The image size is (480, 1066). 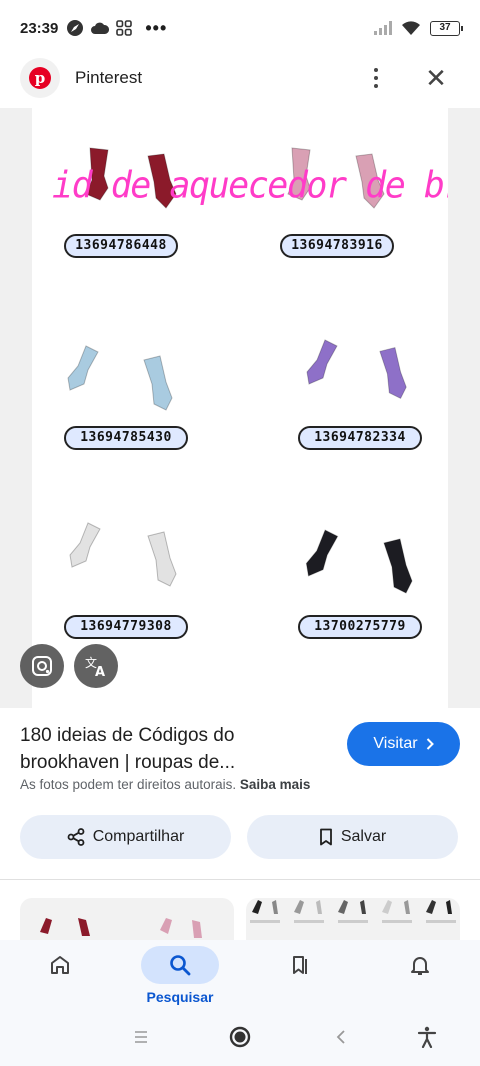 I want to click on item-code: 13694779308, so click(x=126, y=627).